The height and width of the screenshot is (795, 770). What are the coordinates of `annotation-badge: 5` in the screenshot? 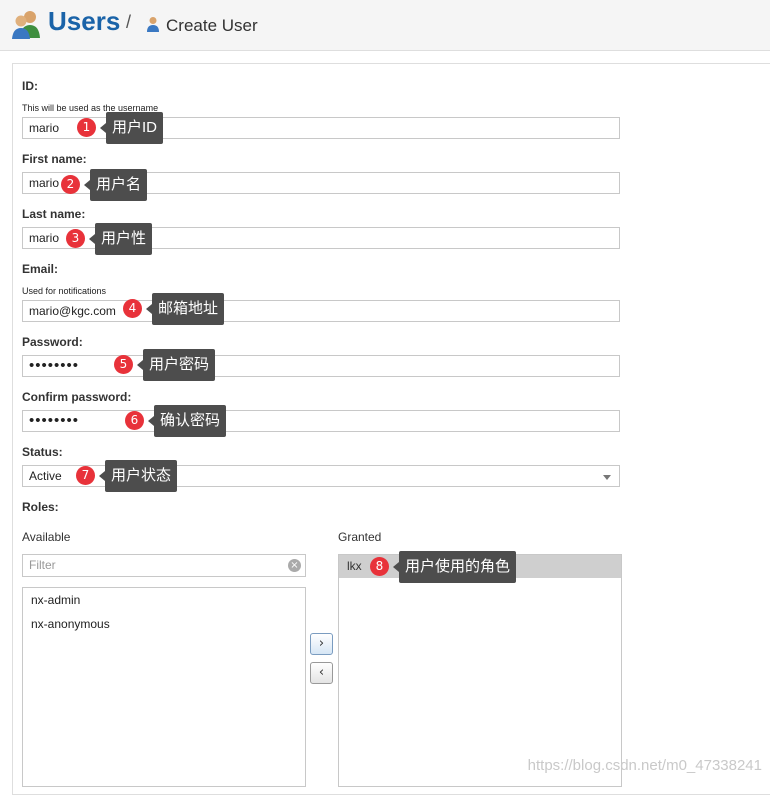 It's located at (123, 364).